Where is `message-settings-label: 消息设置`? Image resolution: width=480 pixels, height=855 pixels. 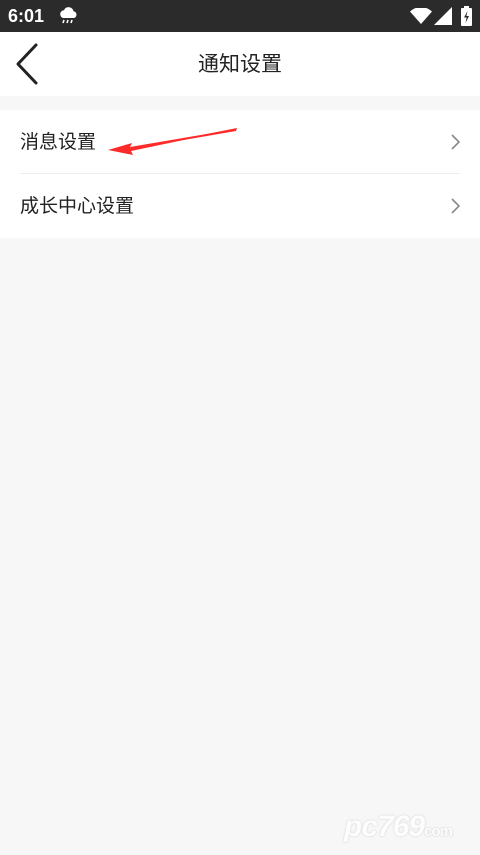 message-settings-label: 消息设置 is located at coordinates (58, 142).